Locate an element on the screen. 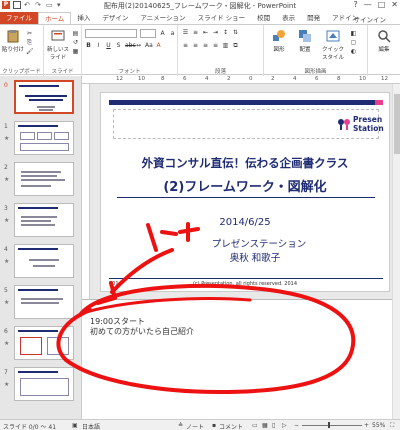 This screenshot has width=400, height=430. smartart-icon: ⧉ is located at coordinates (235, 45).